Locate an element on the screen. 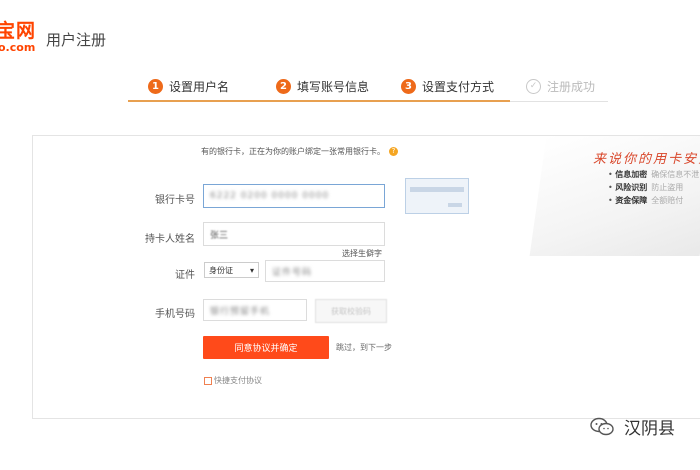 The width and height of the screenshot is (700, 470). checkbox-icon is located at coordinates (208, 380).